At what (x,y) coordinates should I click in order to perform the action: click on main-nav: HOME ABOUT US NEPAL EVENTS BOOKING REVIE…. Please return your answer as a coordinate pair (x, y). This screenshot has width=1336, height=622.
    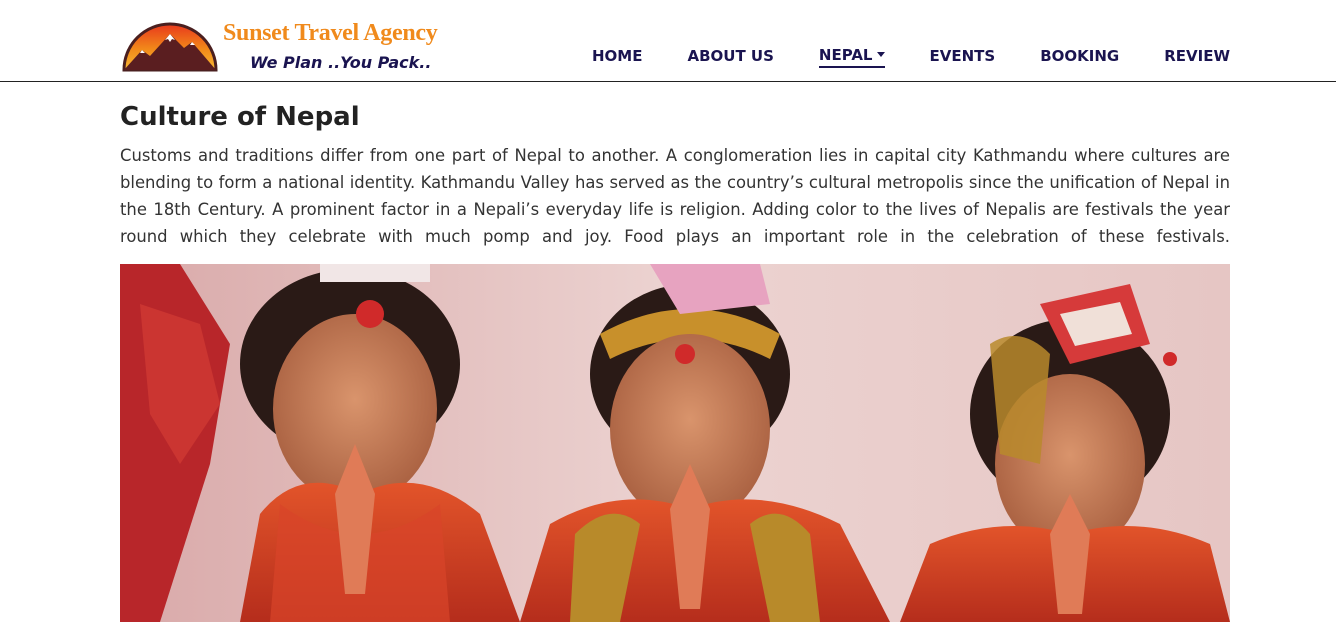
    Looking at the image, I should click on (888, 57).